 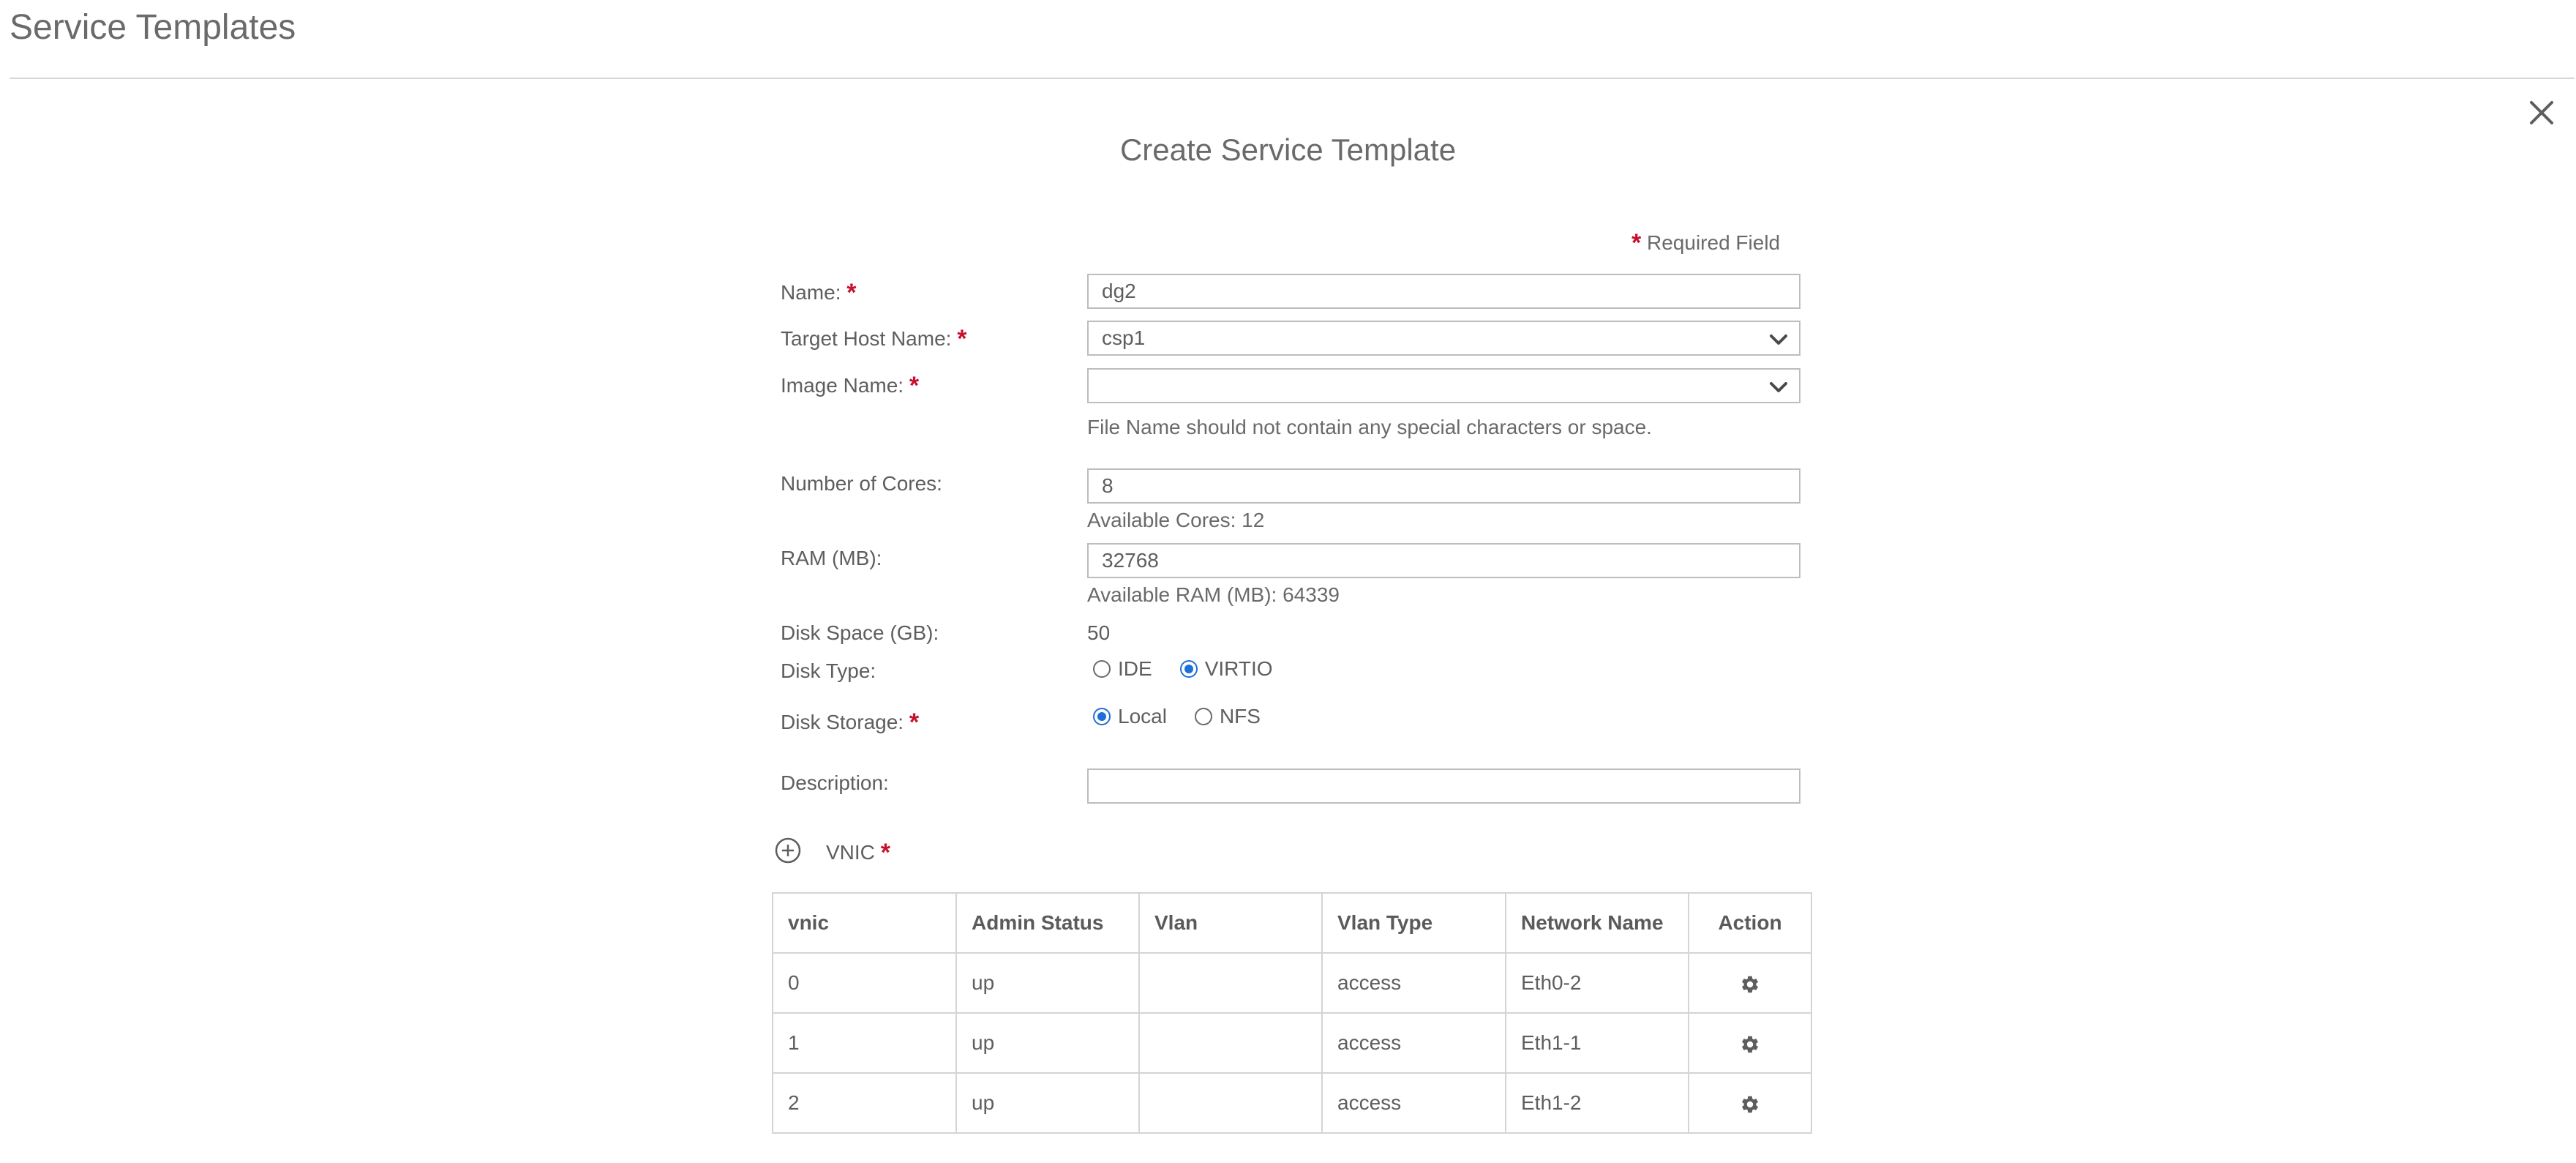 What do you see at coordinates (1443, 486) in the screenshot?
I see `cores-input: 8` at bounding box center [1443, 486].